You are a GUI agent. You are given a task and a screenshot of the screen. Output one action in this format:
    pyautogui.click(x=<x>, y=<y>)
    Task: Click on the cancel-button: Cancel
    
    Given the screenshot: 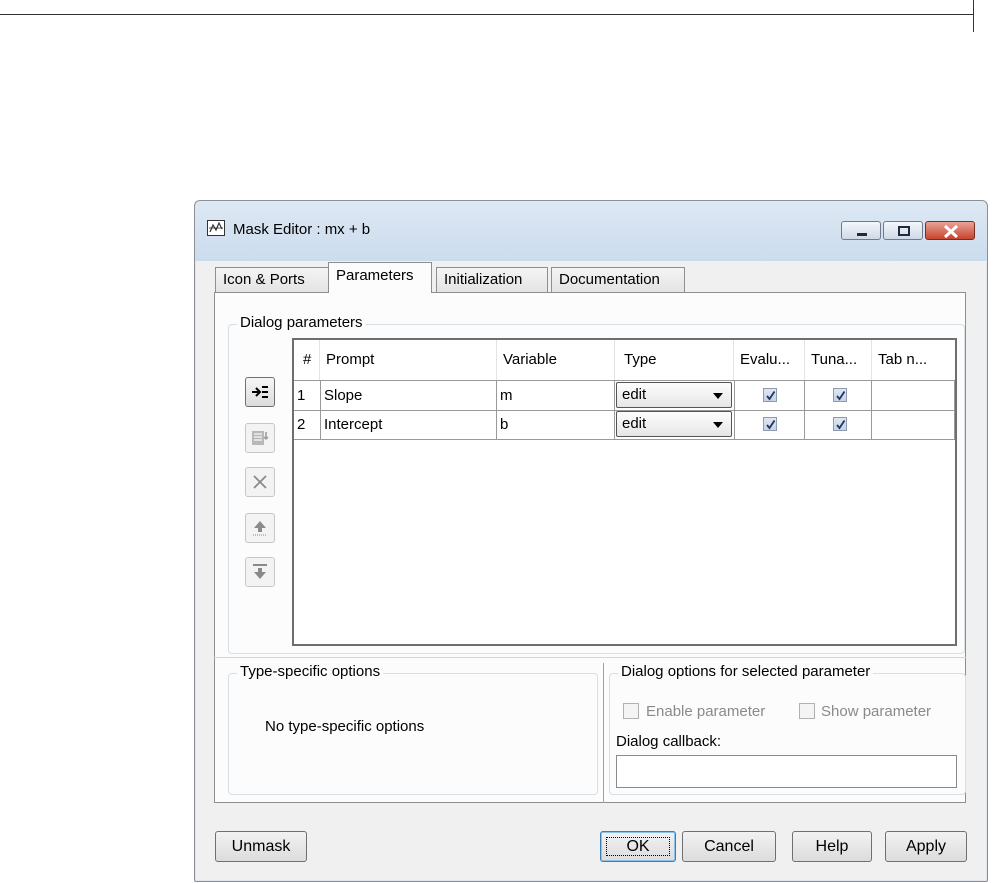 What is the action you would take?
    pyautogui.click(x=729, y=846)
    